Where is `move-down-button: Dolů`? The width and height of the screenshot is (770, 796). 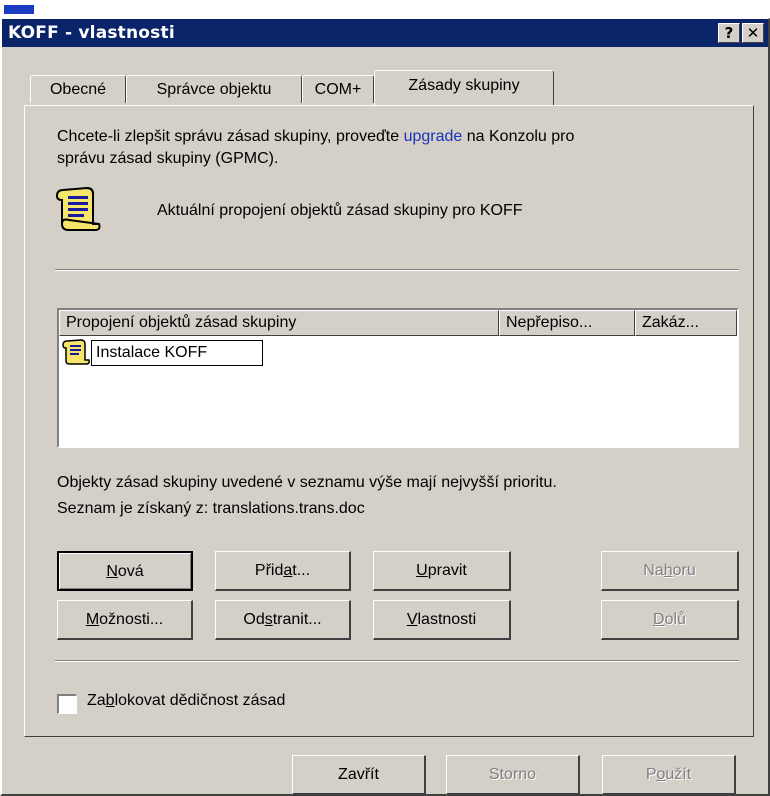
move-down-button: Dolů is located at coordinates (670, 620).